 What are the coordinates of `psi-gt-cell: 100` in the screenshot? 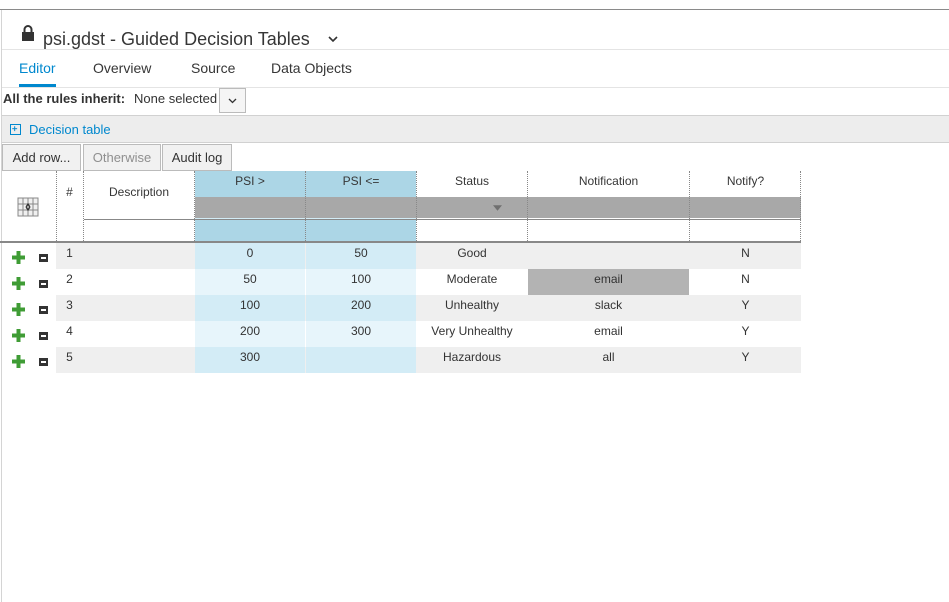 It's located at (250, 308).